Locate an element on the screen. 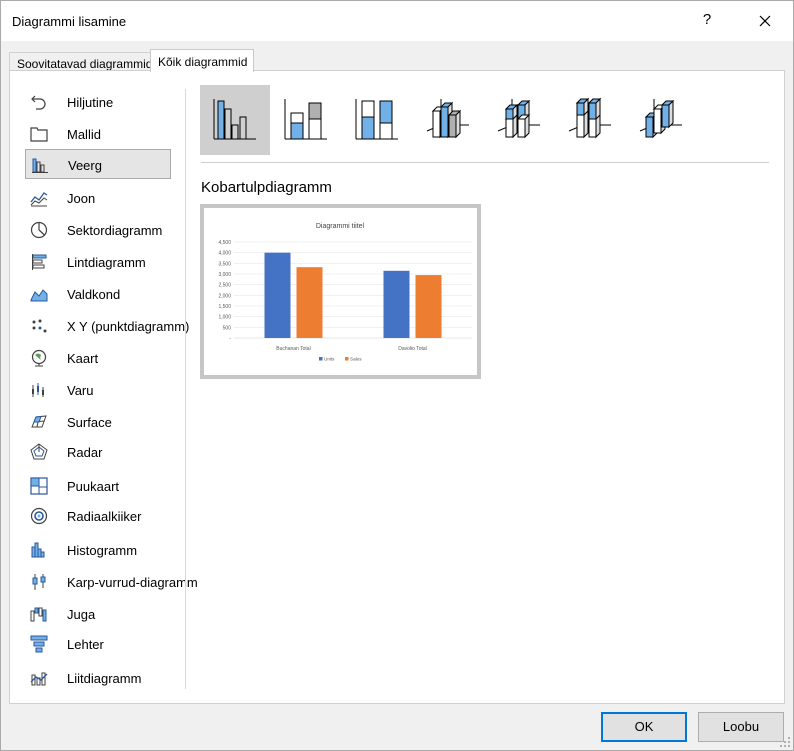 This screenshot has height=751, width=794. sidebar-item-globe: Kaart is located at coordinates (98, 358).